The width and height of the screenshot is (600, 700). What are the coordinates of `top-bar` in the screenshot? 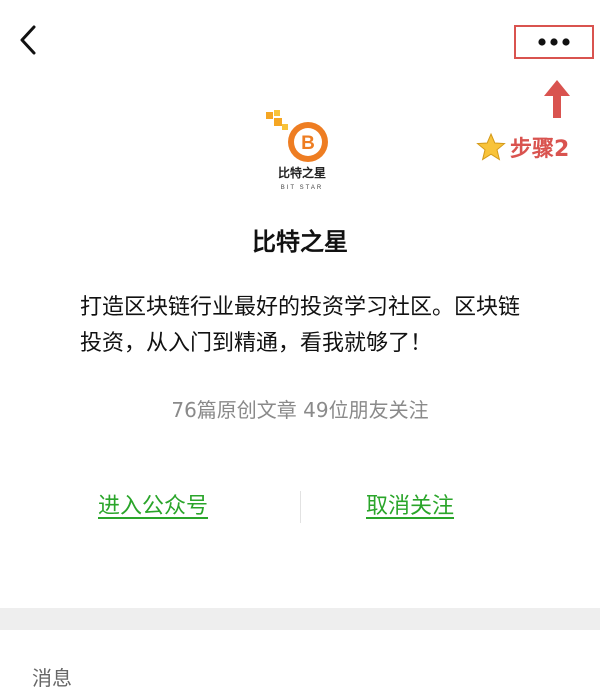 It's located at (300, 45).